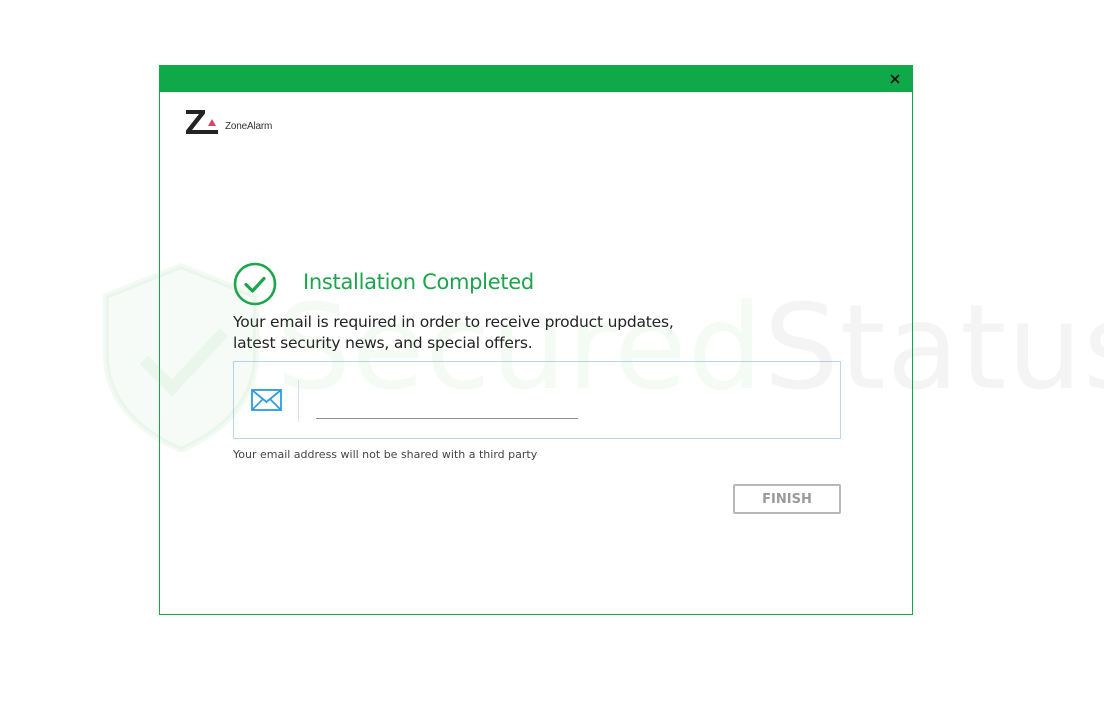  I want to click on zonealarm-logo: ZoneAlarm, so click(228, 122).